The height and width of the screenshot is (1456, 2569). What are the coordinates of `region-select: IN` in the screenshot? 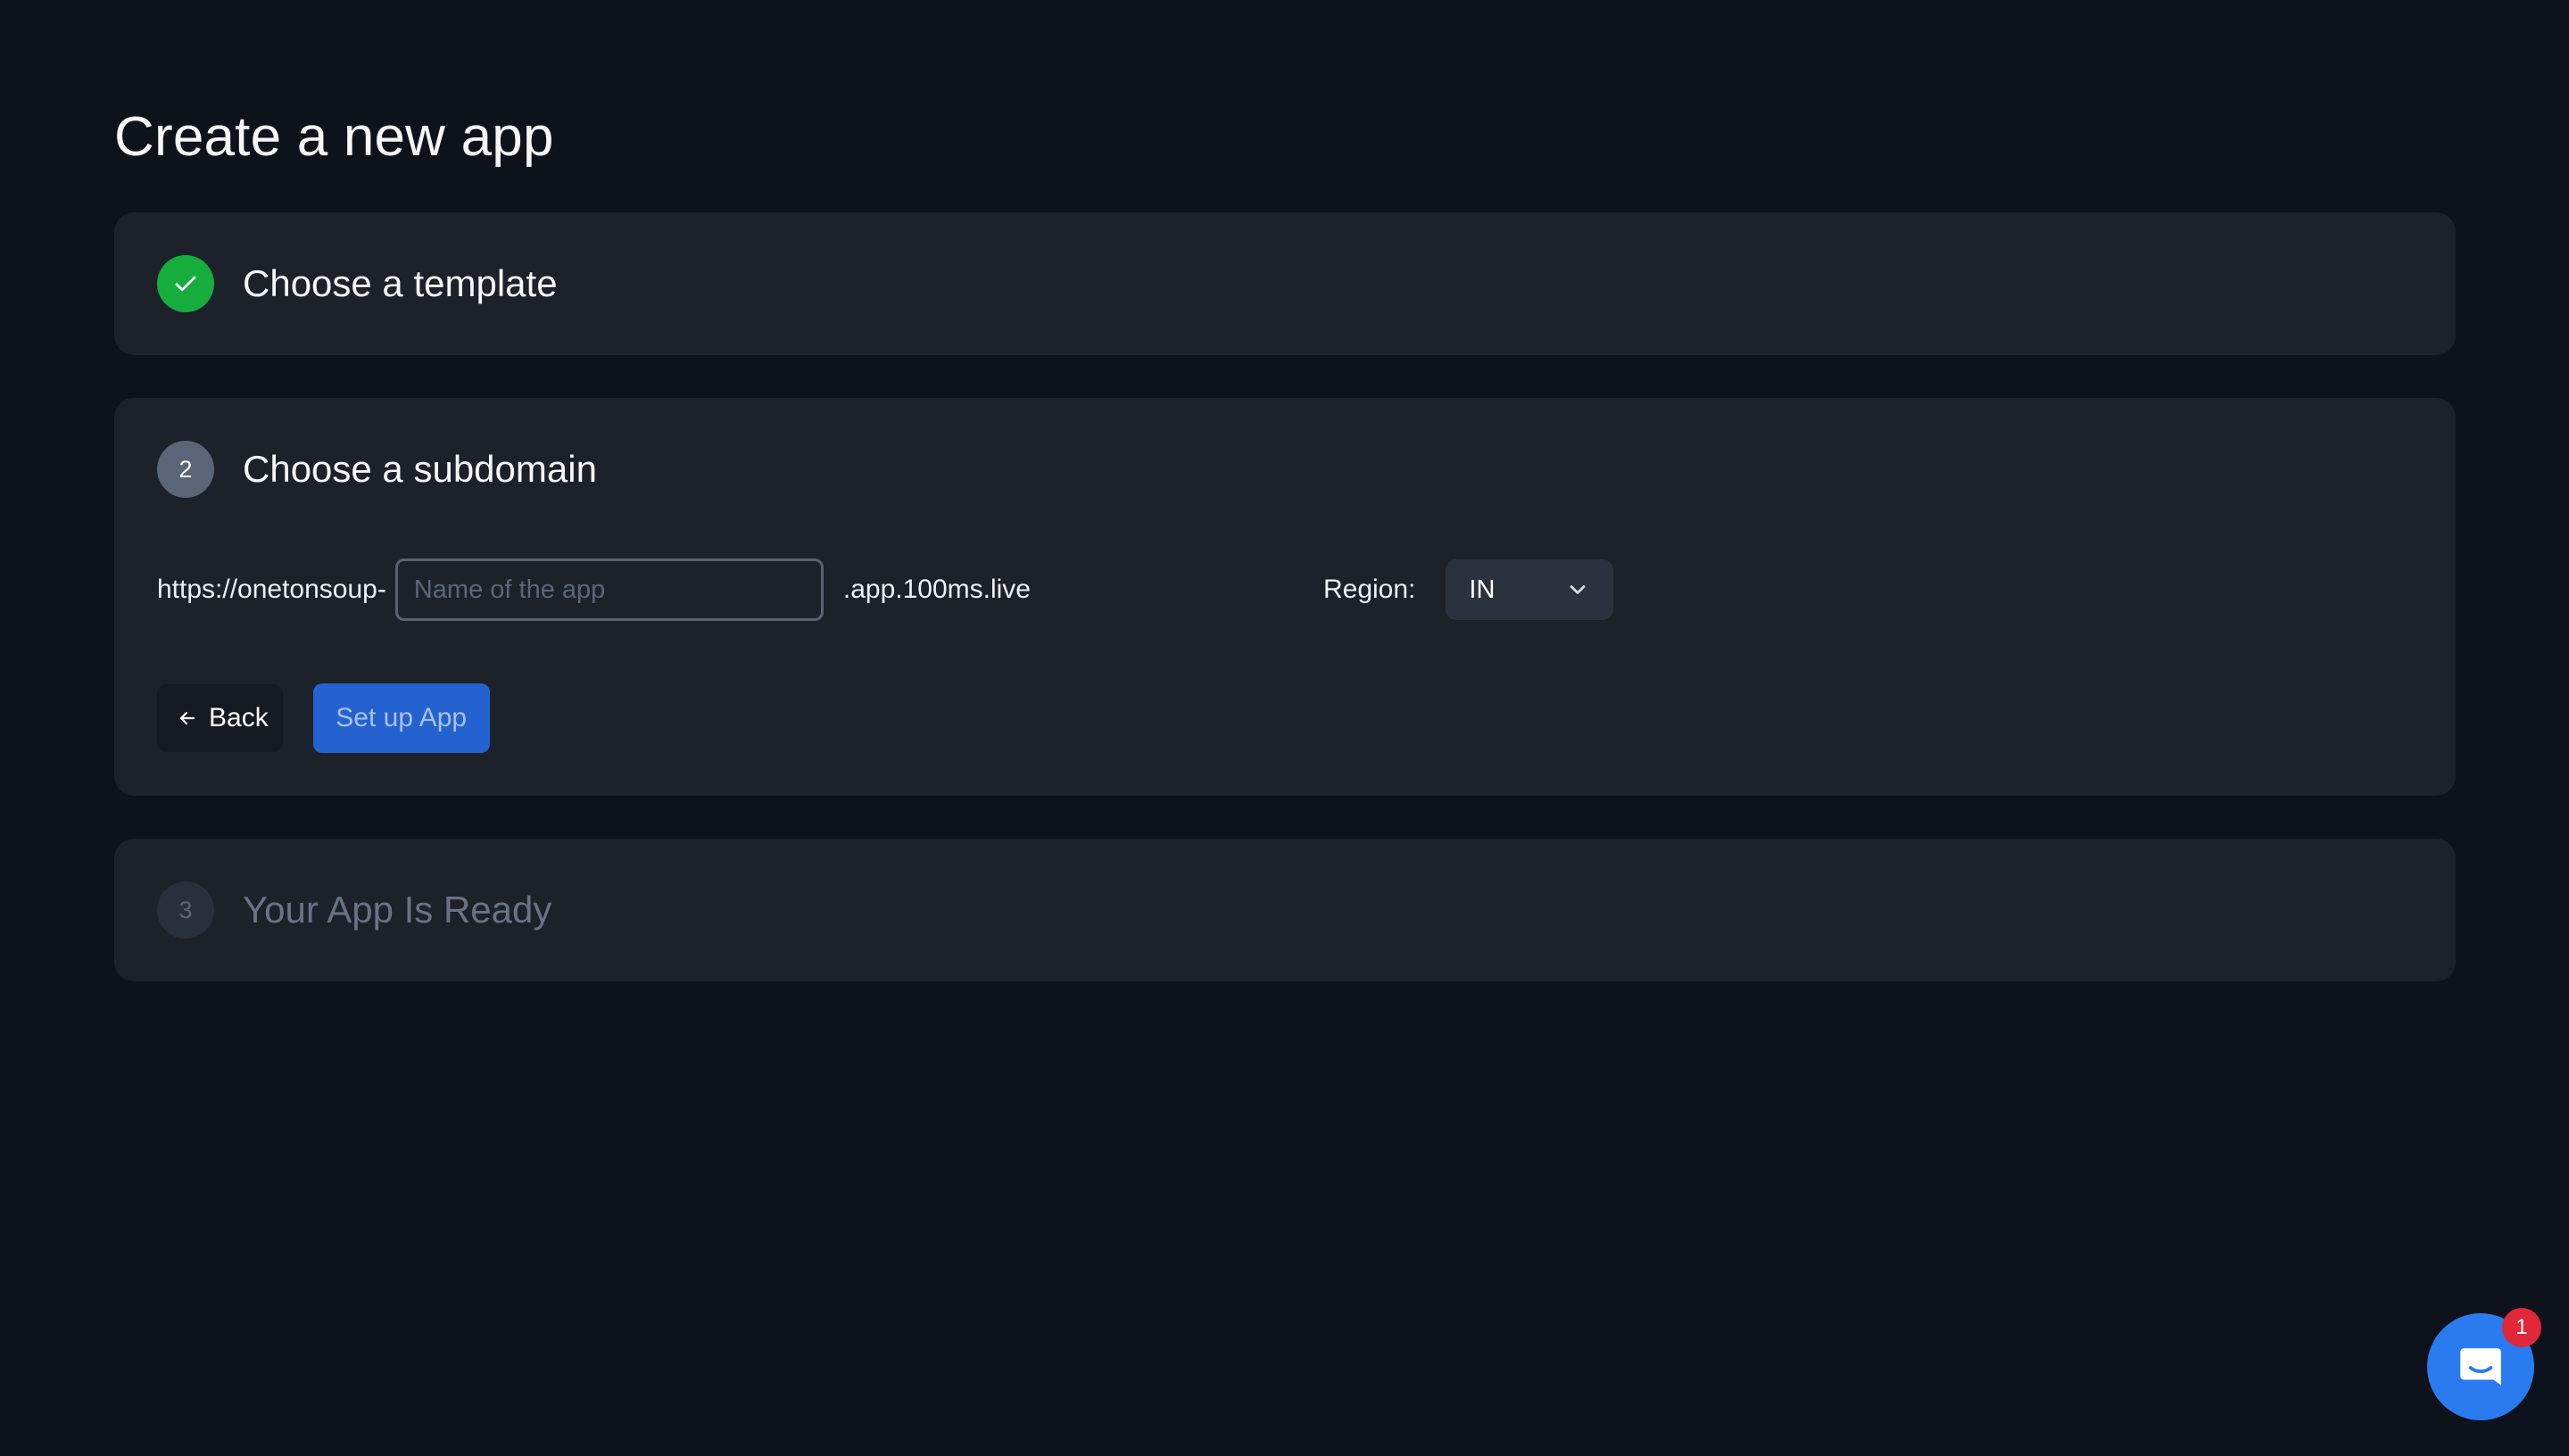 It's located at (1530, 589).